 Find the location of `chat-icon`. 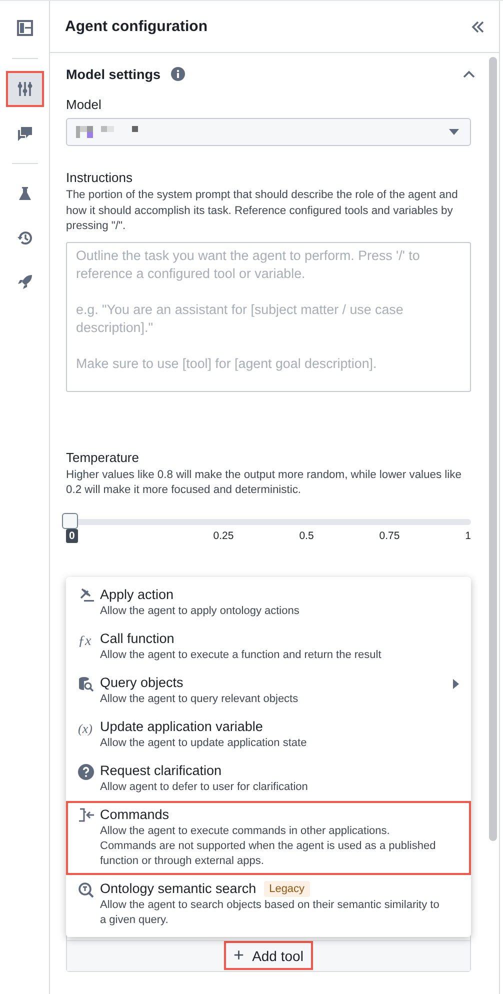

chat-icon is located at coordinates (25, 133).